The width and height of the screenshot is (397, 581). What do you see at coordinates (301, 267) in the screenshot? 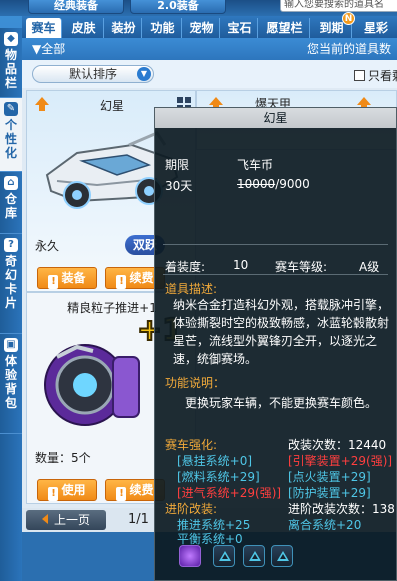
I see `car-level-label: 赛车等级:` at bounding box center [301, 267].